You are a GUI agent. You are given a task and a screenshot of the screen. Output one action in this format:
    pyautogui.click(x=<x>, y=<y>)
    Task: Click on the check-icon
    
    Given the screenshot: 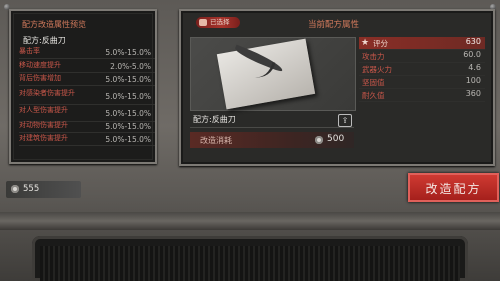 What is the action you would take?
    pyautogui.click(x=203, y=22)
    